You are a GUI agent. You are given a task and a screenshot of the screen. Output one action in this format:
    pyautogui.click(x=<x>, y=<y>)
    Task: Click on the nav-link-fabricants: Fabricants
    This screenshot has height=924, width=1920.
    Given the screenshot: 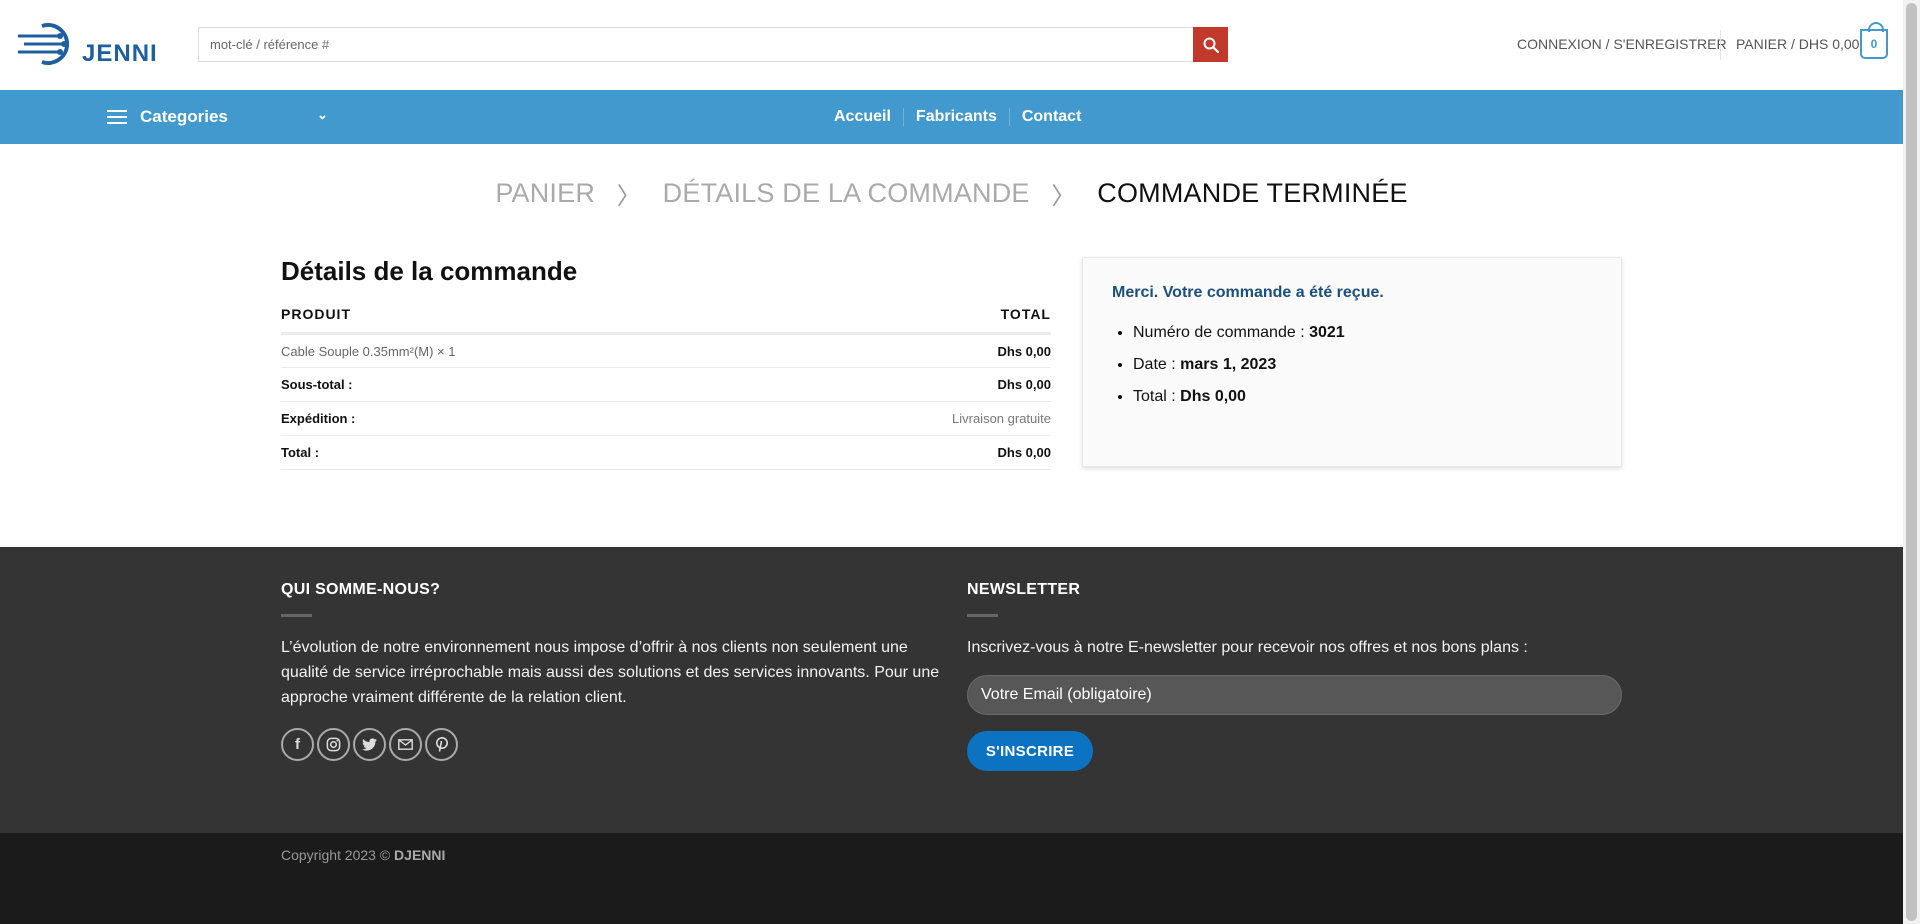 What is the action you would take?
    pyautogui.click(x=955, y=117)
    